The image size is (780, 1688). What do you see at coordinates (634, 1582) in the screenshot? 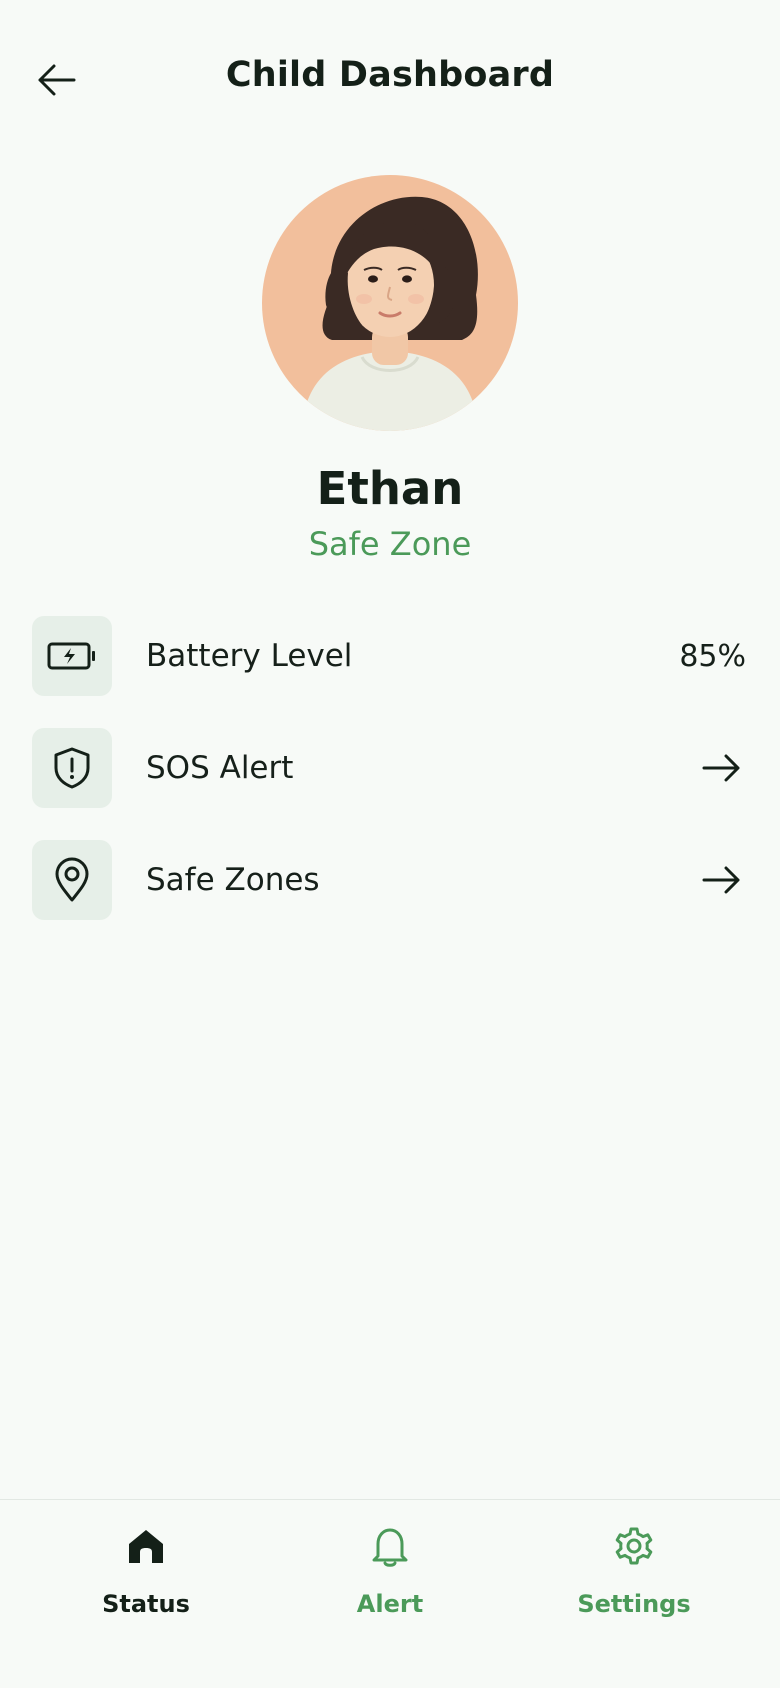
I see `nav-item-settings: Settings` at bounding box center [634, 1582].